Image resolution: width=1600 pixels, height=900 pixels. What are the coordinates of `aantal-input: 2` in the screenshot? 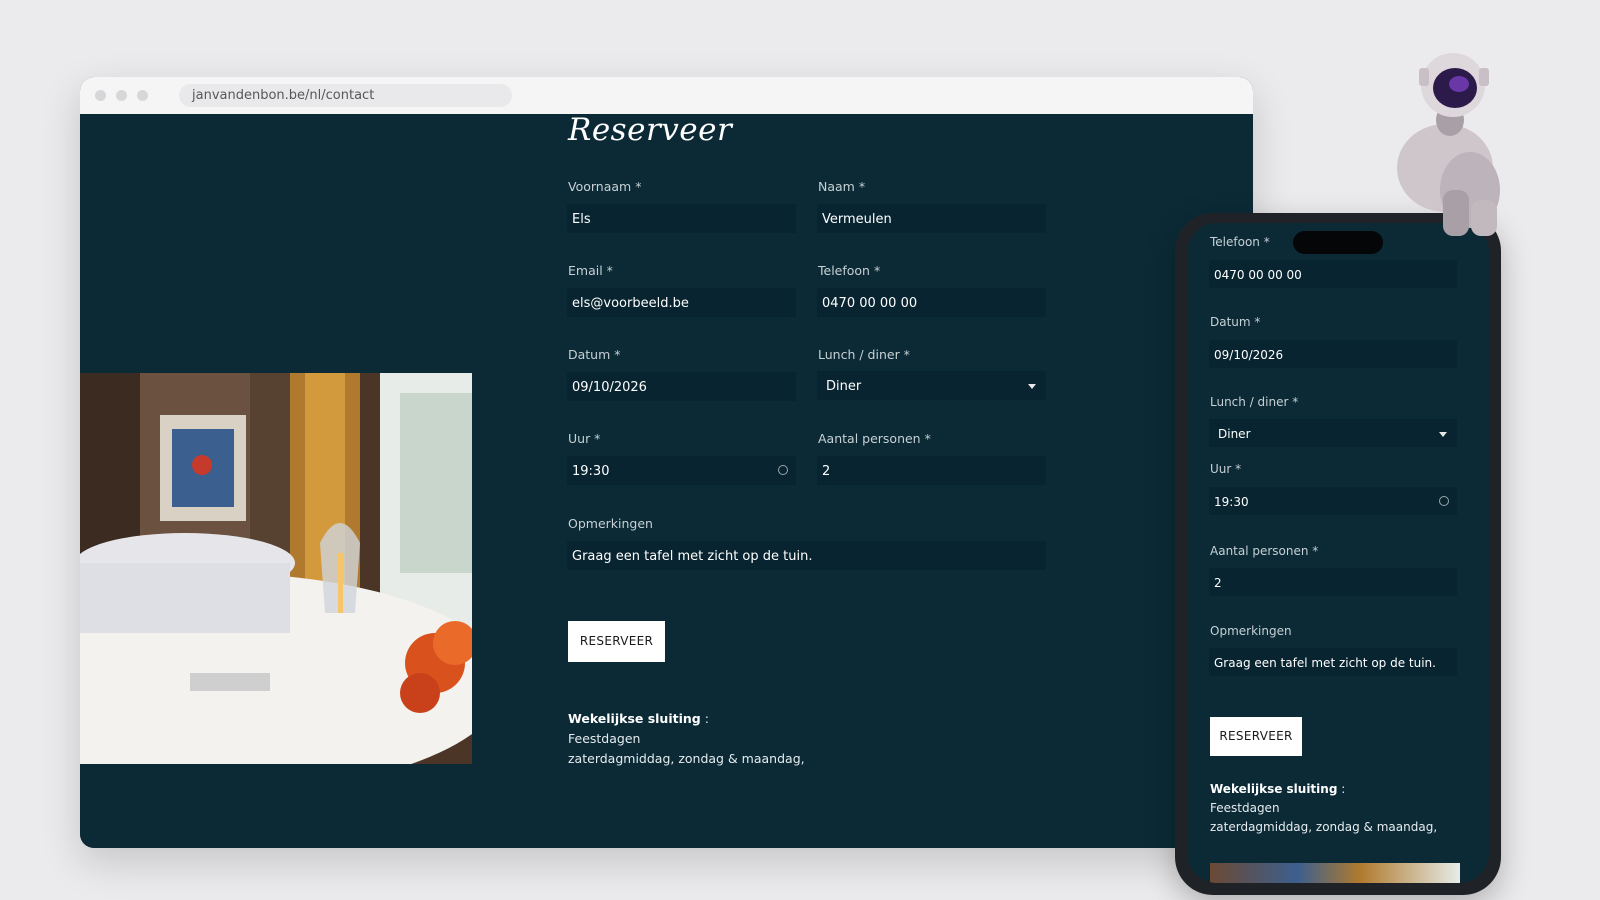 It's located at (931, 470).